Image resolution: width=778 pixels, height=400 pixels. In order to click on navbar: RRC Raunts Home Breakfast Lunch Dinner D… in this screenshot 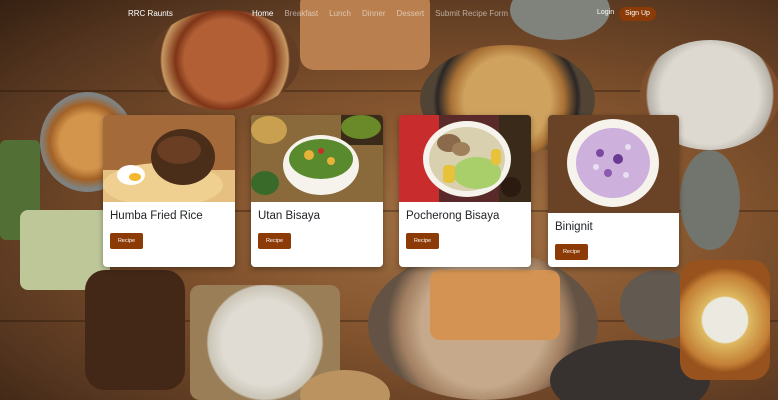, I will do `click(389, 14)`.